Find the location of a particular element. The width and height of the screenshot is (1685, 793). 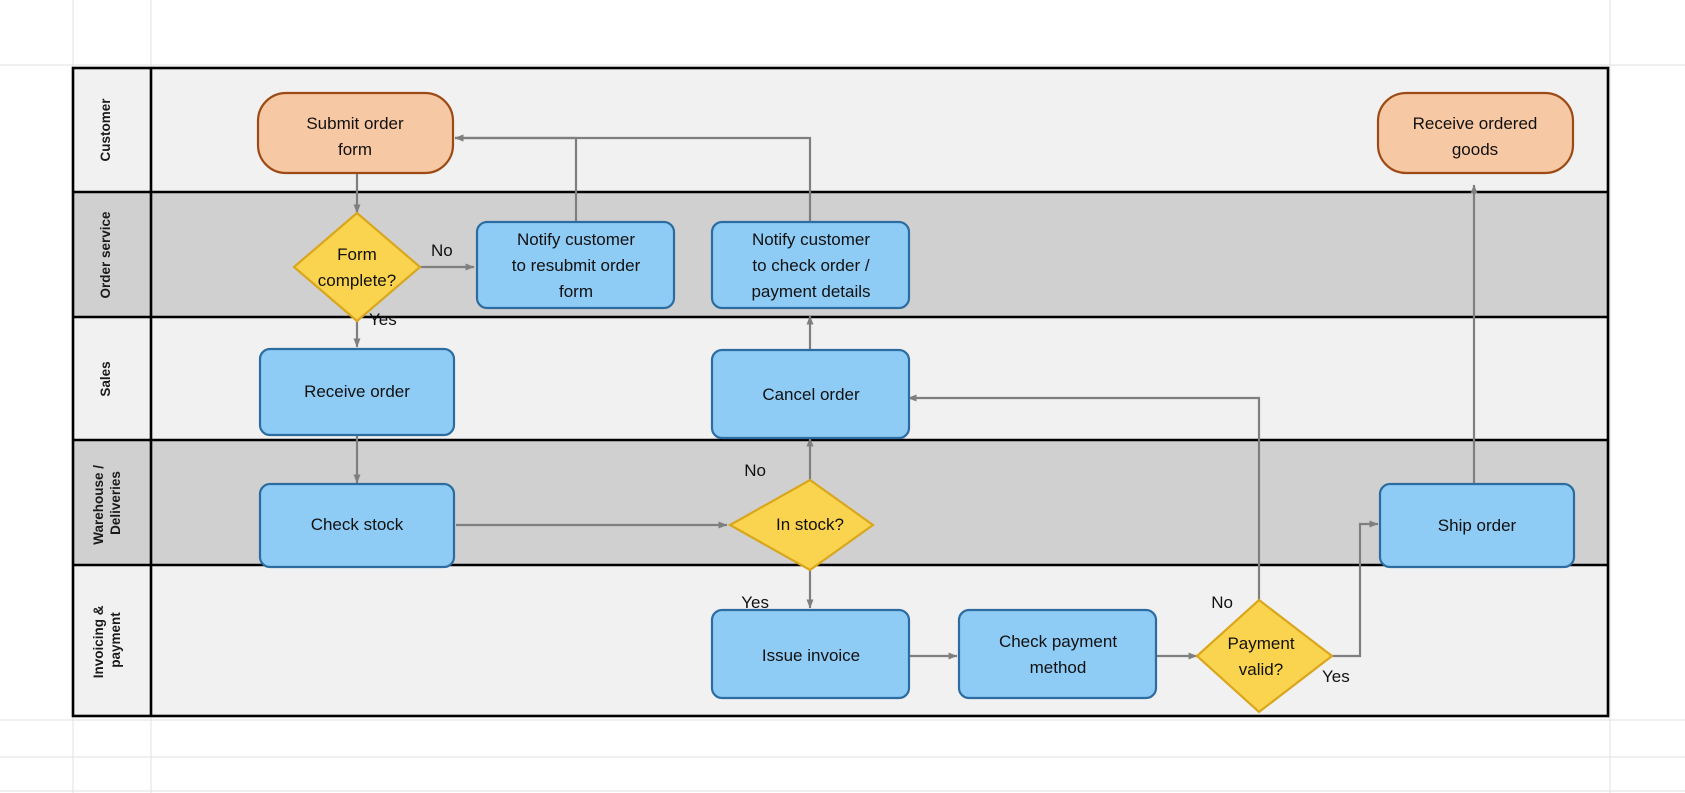

edge-label-payment-no: No is located at coordinates (1222, 602).